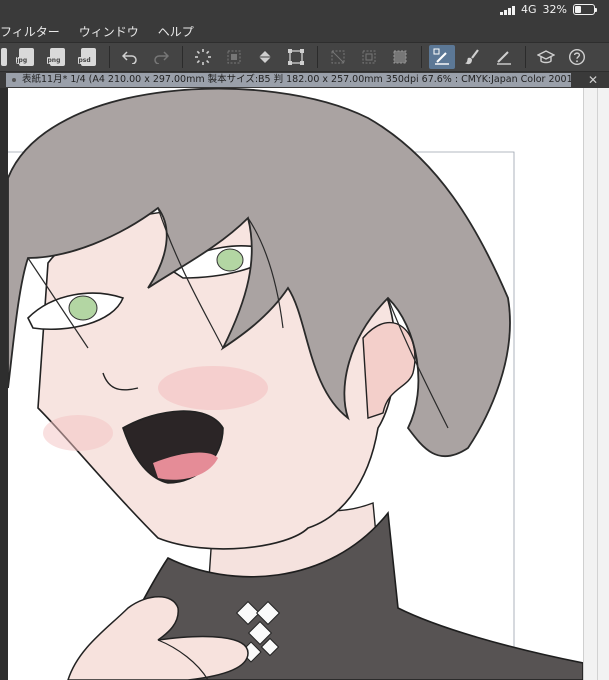  I want to click on file-png-icon: png, so click(55, 57).